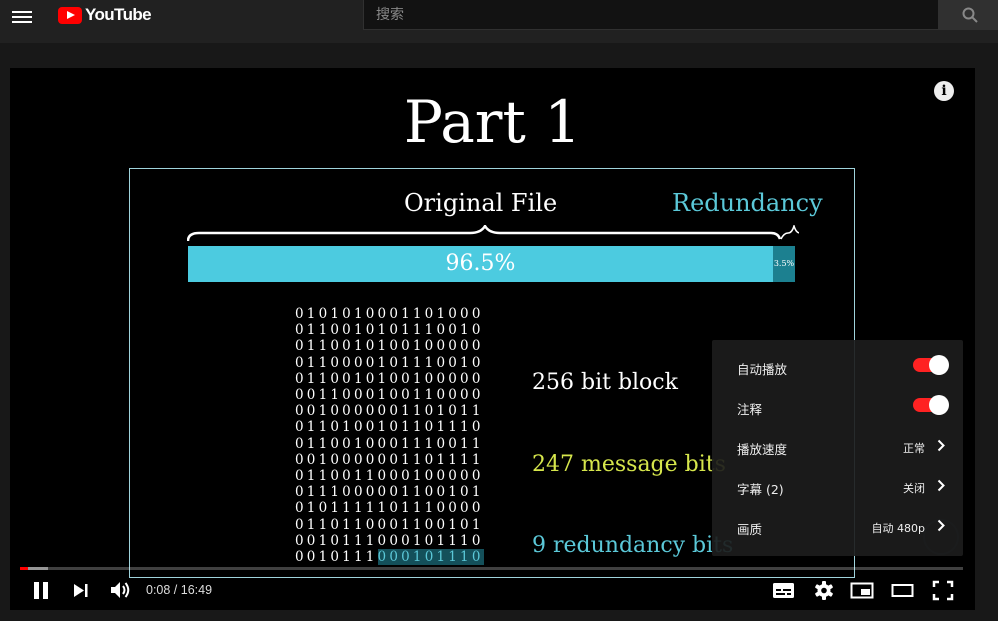  I want to click on progress-bar, so click(491, 568).